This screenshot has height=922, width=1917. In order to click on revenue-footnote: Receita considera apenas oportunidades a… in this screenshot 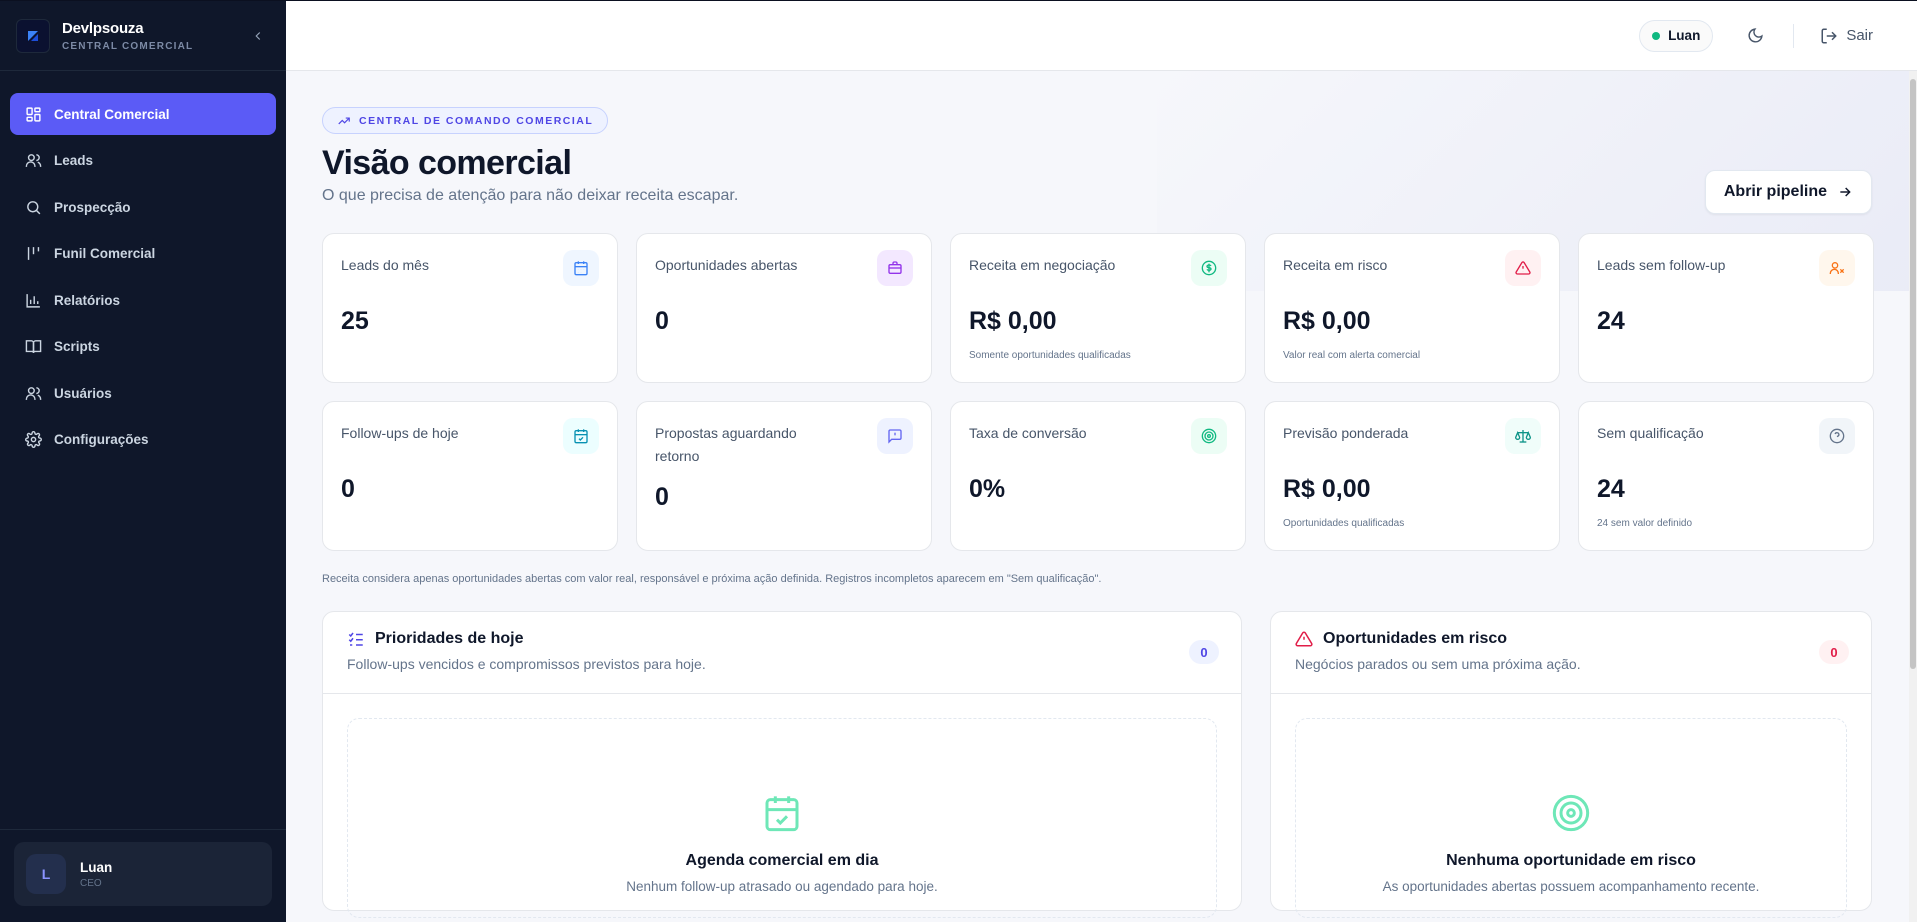, I will do `click(712, 579)`.